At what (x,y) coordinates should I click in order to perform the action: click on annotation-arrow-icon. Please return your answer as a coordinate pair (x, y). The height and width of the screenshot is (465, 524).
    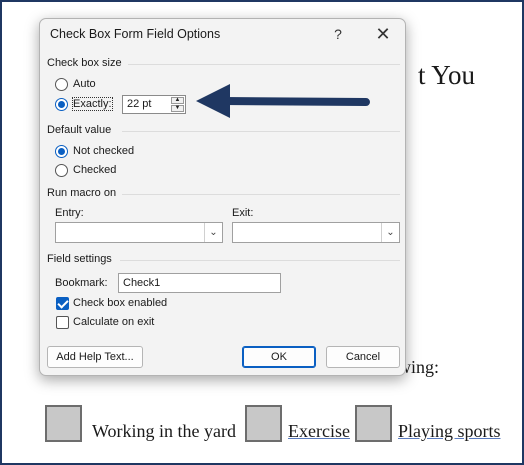
    Looking at the image, I should click on (283, 101).